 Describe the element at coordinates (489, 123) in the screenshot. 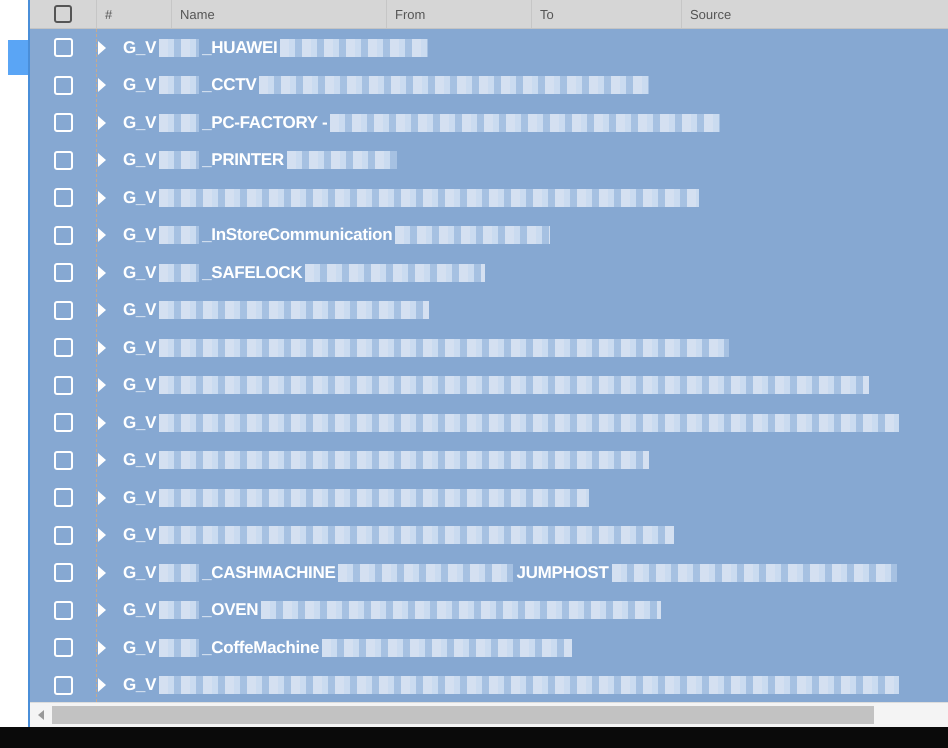

I see `table-row: G_V _PC-FACTORY -` at that location.